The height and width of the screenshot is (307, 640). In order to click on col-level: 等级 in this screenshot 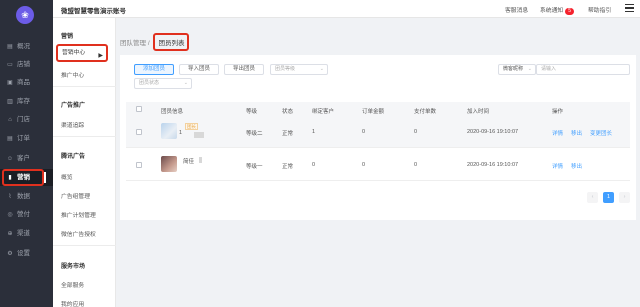, I will do `click(252, 112)`.